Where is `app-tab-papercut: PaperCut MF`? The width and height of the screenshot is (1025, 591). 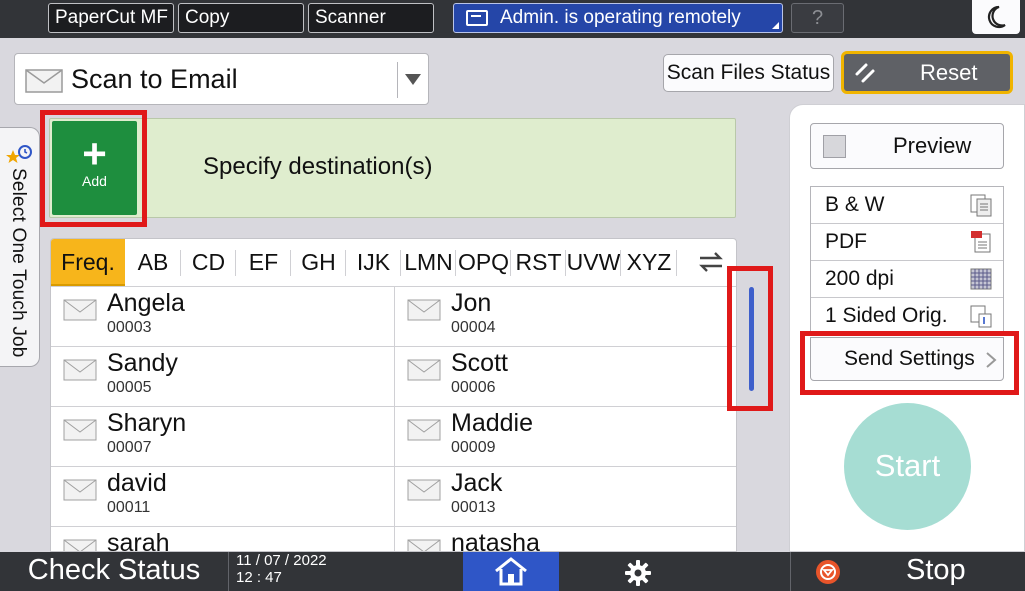 app-tab-papercut: PaperCut MF is located at coordinates (111, 18).